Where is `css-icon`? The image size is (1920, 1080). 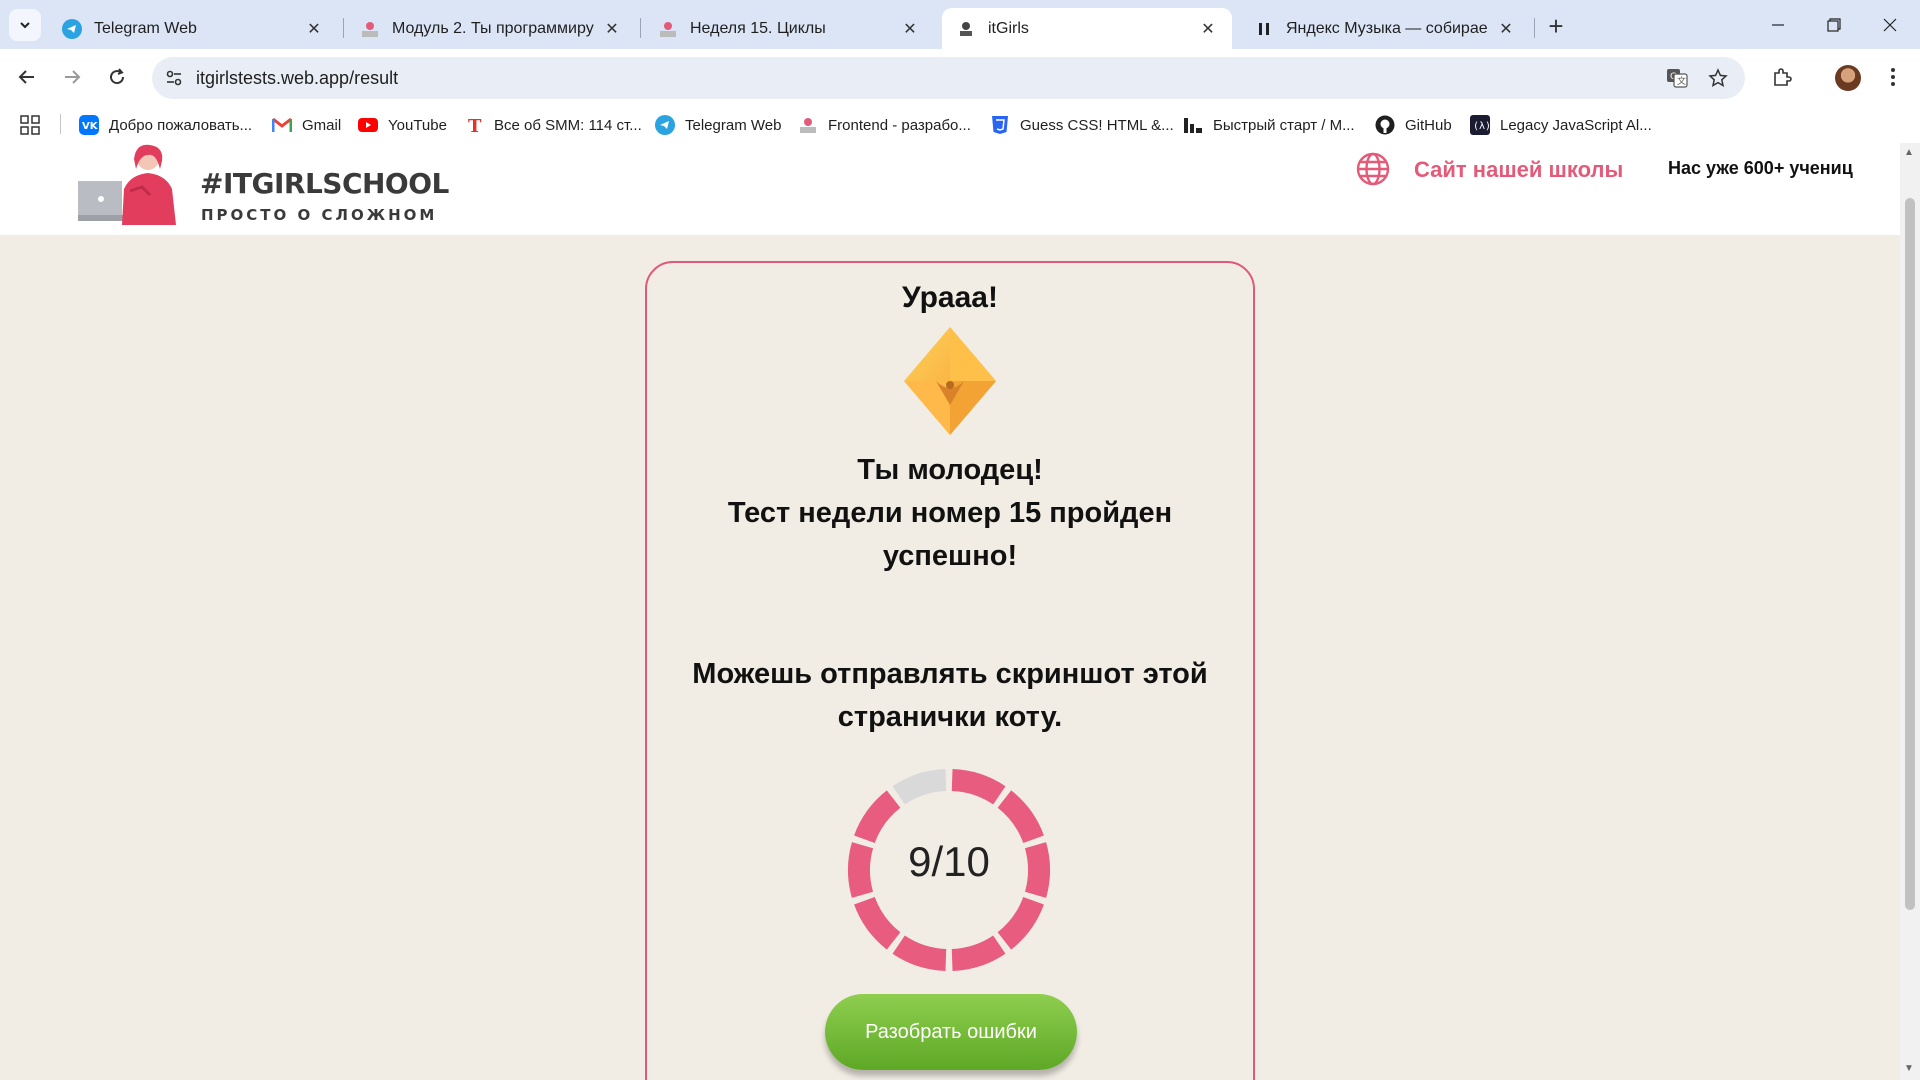 css-icon is located at coordinates (1000, 125).